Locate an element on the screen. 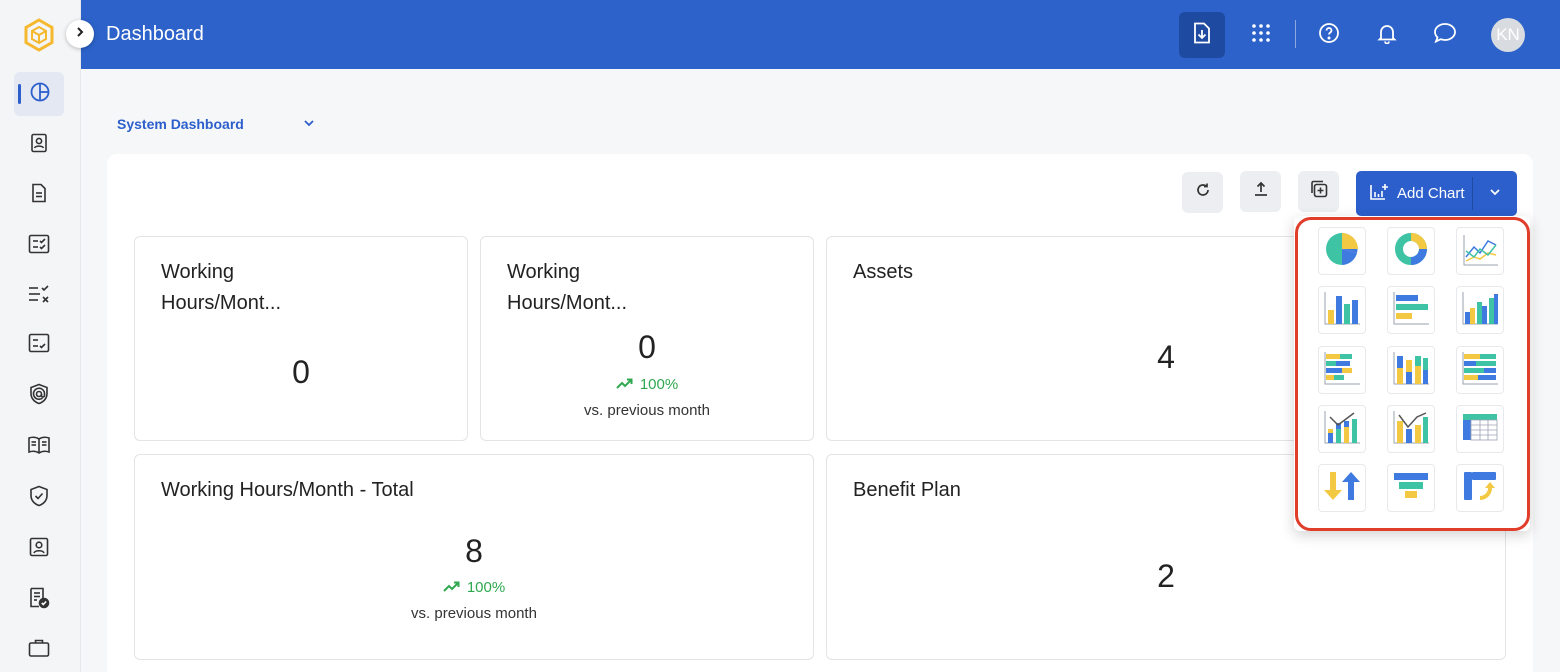 The height and width of the screenshot is (672, 1560). document-icon is located at coordinates (39, 195).